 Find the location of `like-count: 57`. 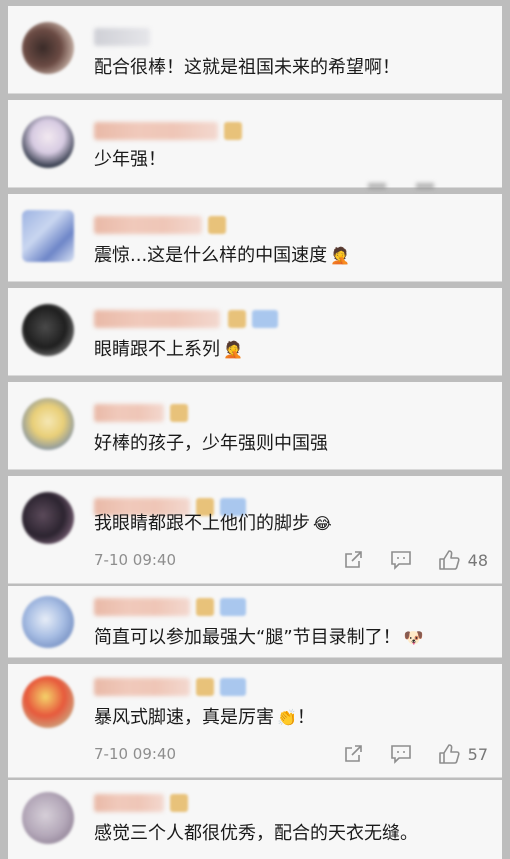

like-count: 57 is located at coordinates (477, 754).